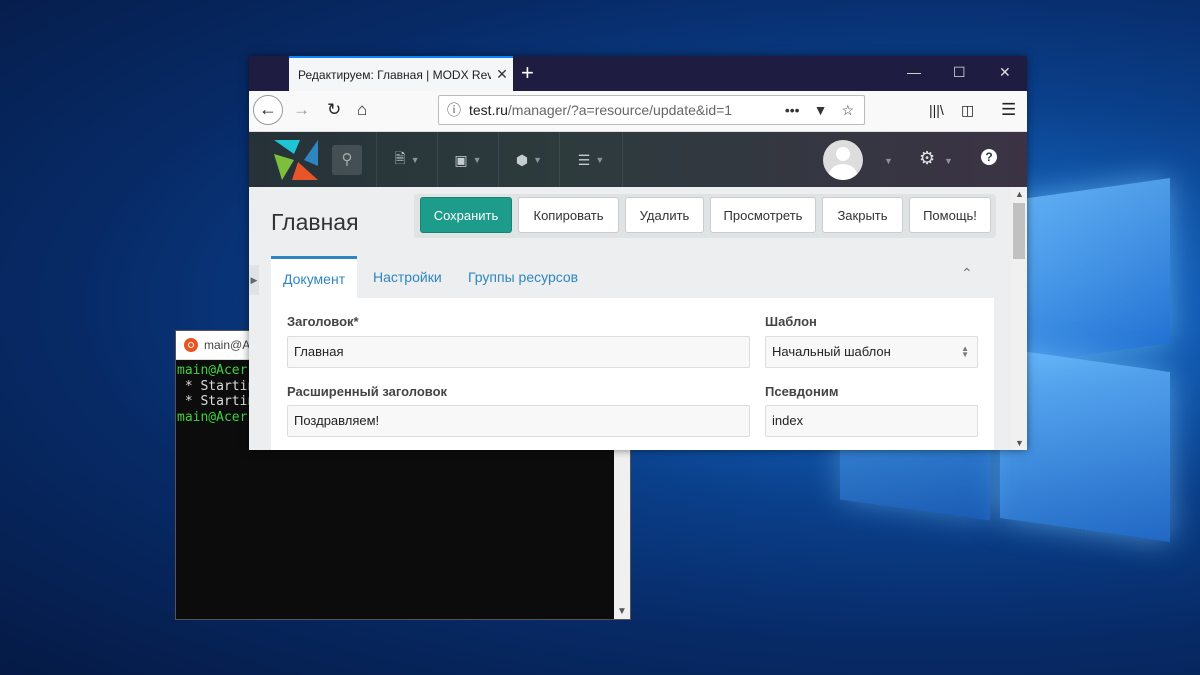  Describe the element at coordinates (400, 158) in the screenshot. I see `document-icon: 🗎` at that location.